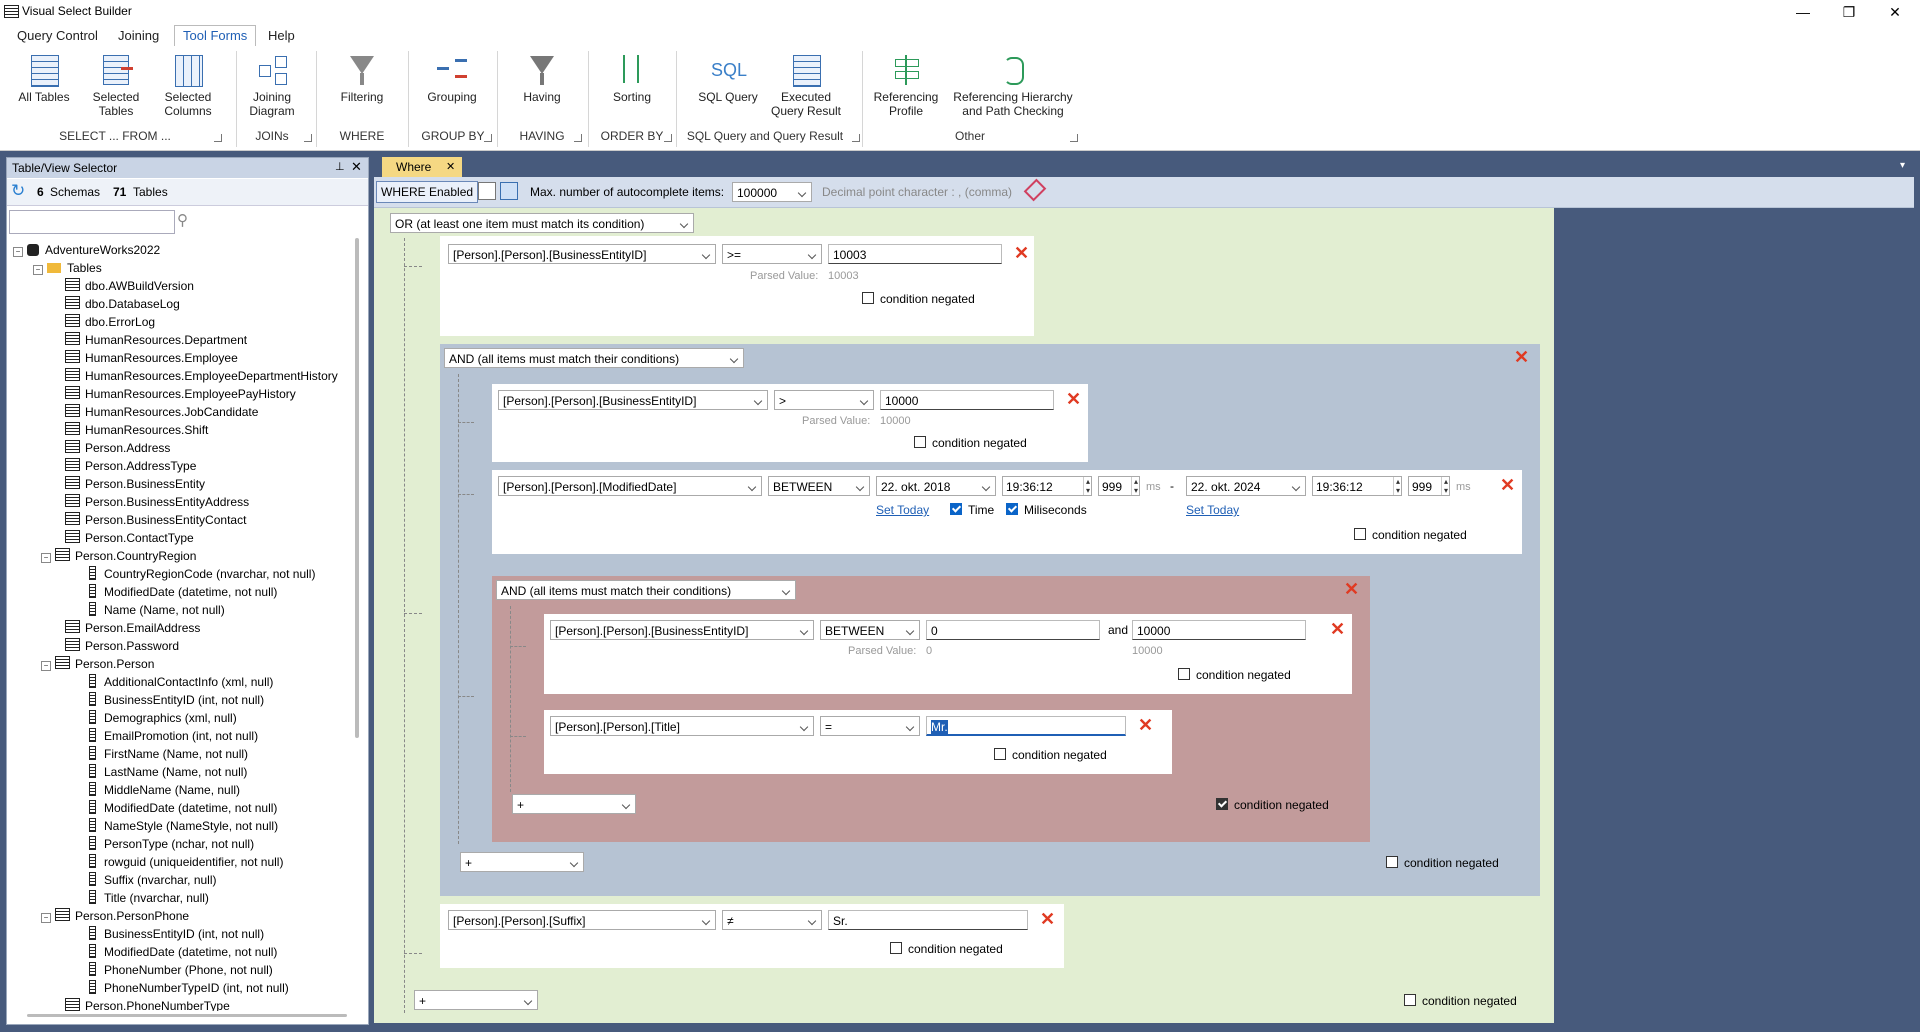 The image size is (1920, 1032). Describe the element at coordinates (183, 718) in the screenshot. I see `tree-column-item: Demographics (xml, null)` at that location.